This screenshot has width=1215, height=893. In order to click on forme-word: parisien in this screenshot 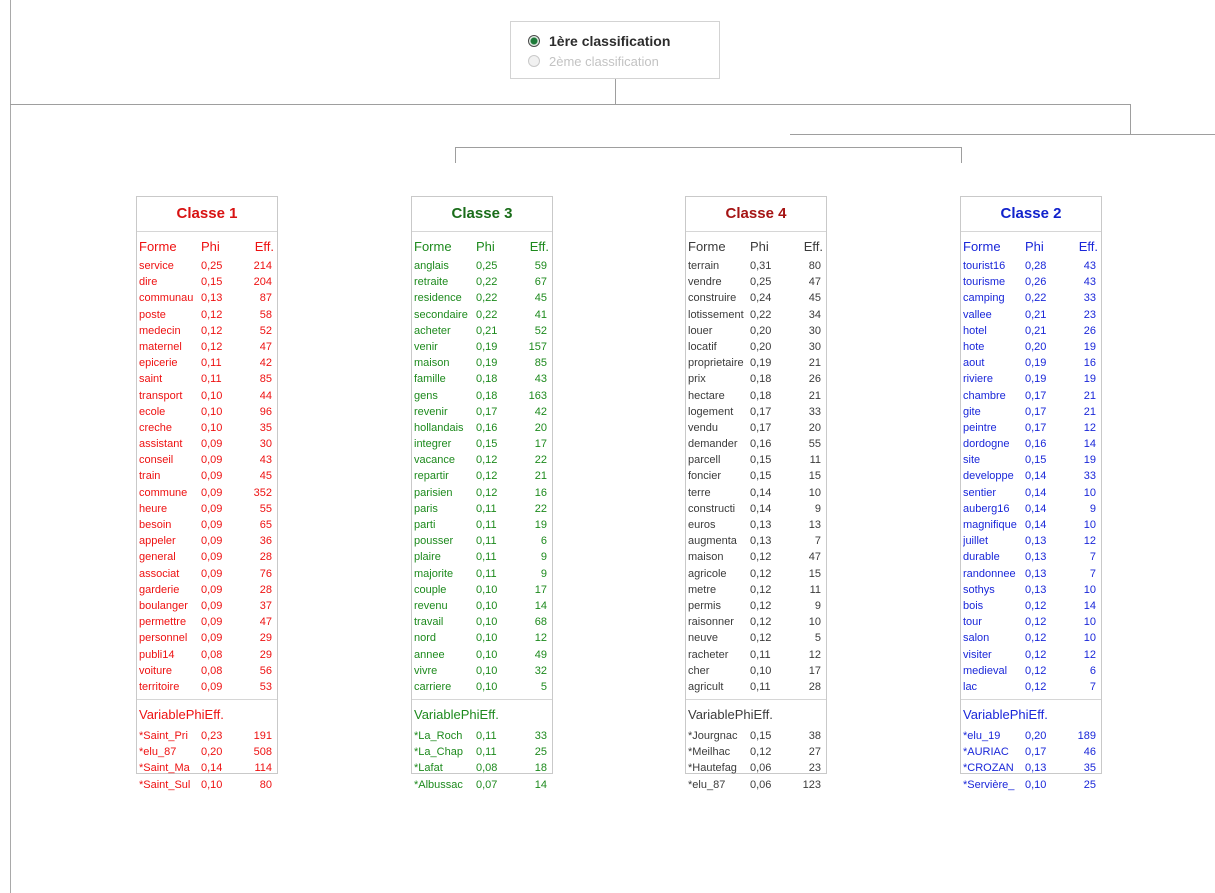, I will do `click(433, 492)`.